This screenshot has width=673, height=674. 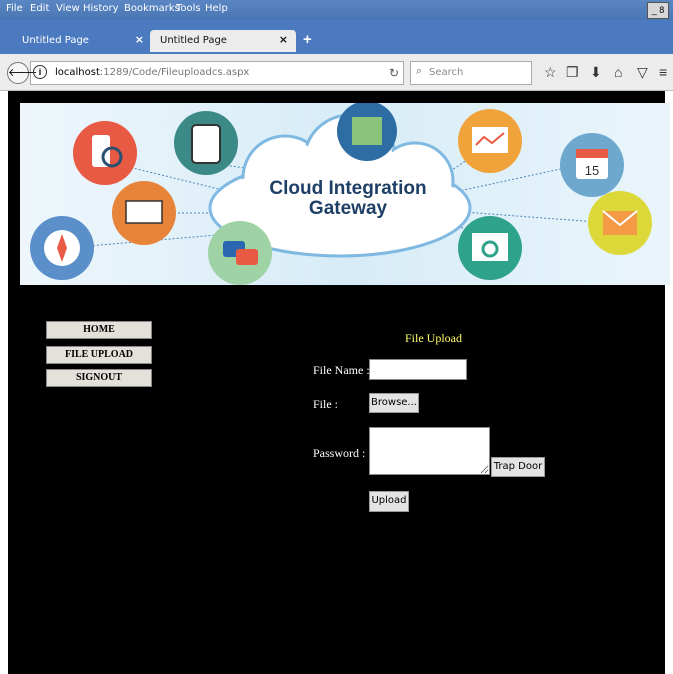 I want to click on url-path: :1289/Code/Fileuploadcs.aspx, so click(x=174, y=72).